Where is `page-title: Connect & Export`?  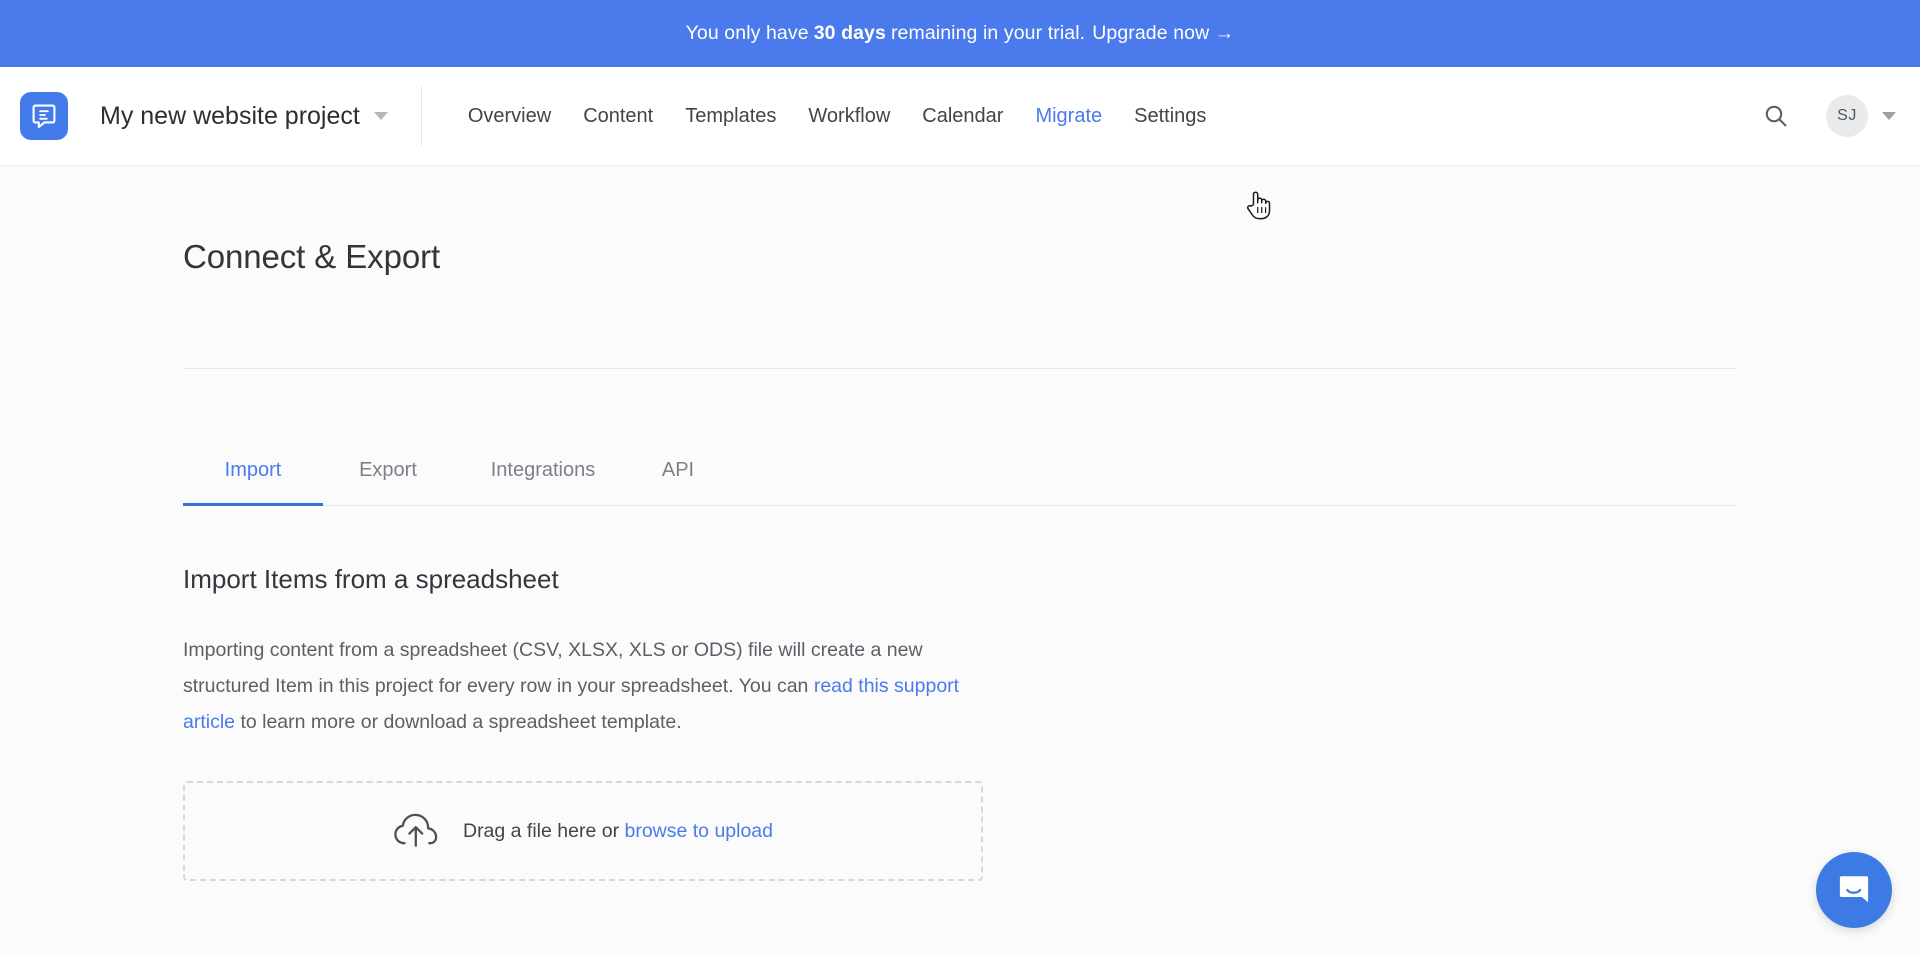 page-title: Connect & Export is located at coordinates (312, 256).